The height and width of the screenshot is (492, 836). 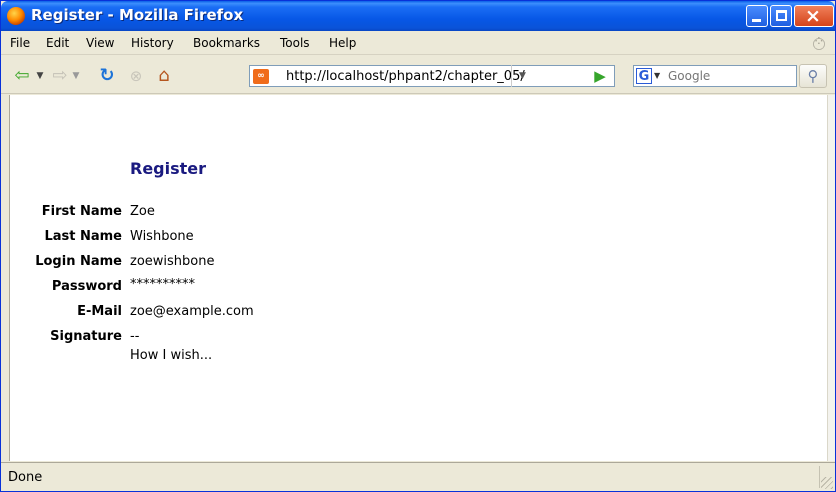 I want to click on login-name-label: Login Name, so click(x=78, y=261).